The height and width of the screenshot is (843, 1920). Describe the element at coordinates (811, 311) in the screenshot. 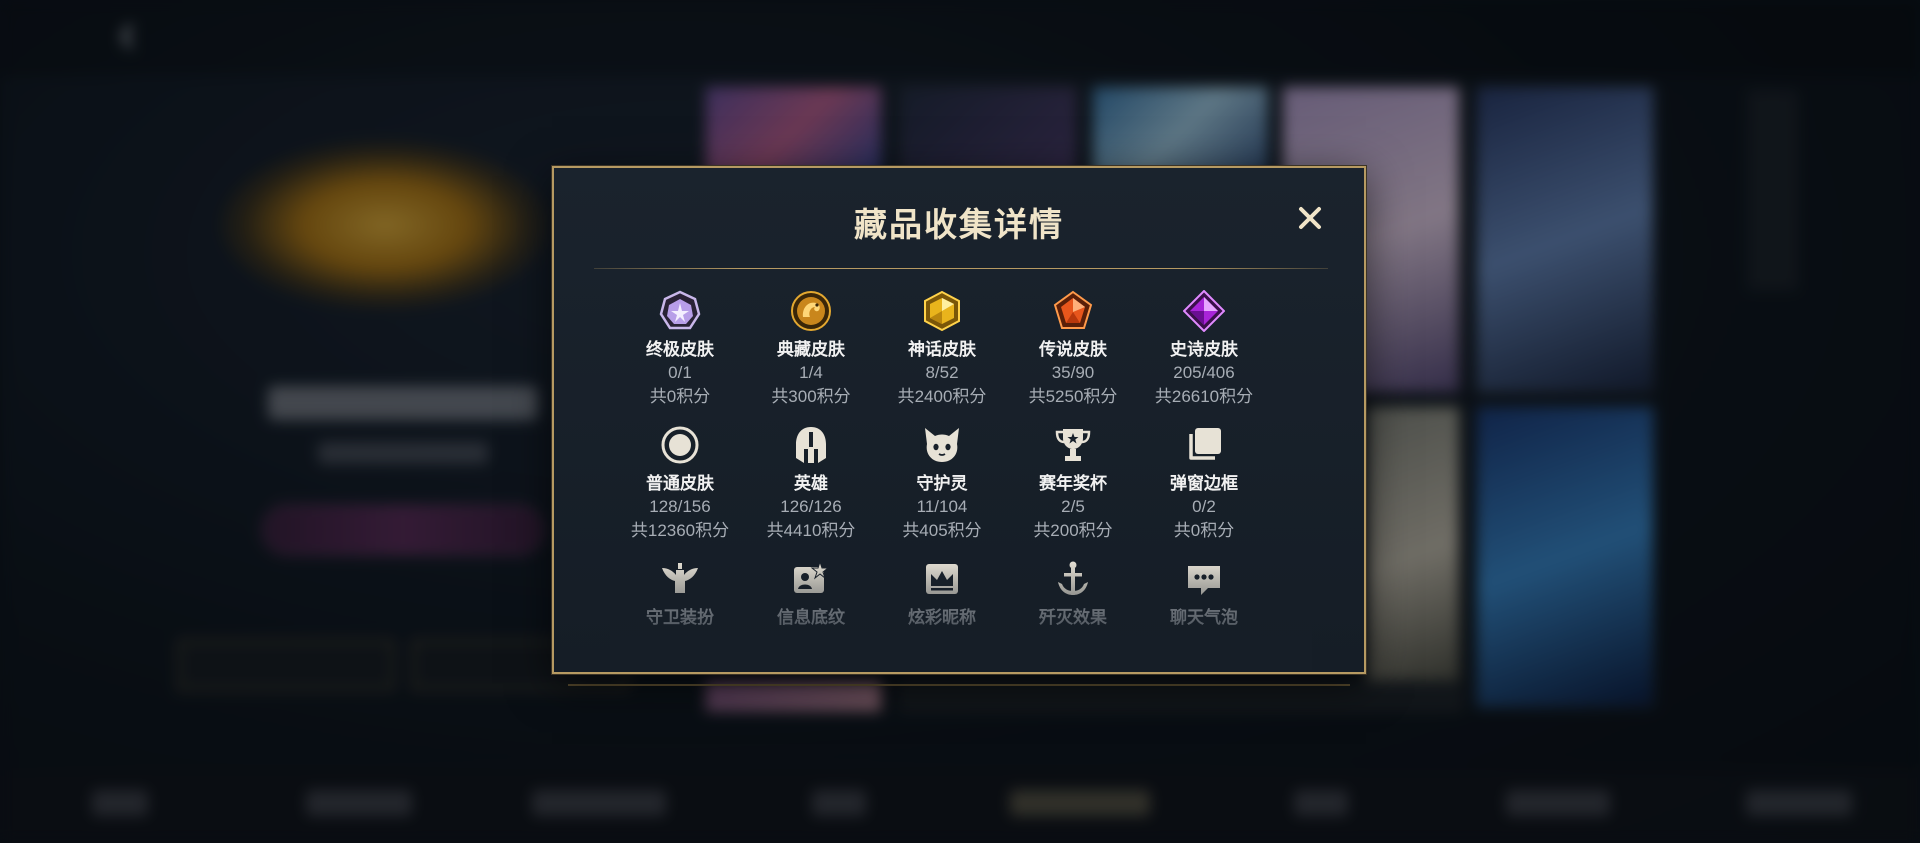

I see `treasure-skin-icon` at that location.